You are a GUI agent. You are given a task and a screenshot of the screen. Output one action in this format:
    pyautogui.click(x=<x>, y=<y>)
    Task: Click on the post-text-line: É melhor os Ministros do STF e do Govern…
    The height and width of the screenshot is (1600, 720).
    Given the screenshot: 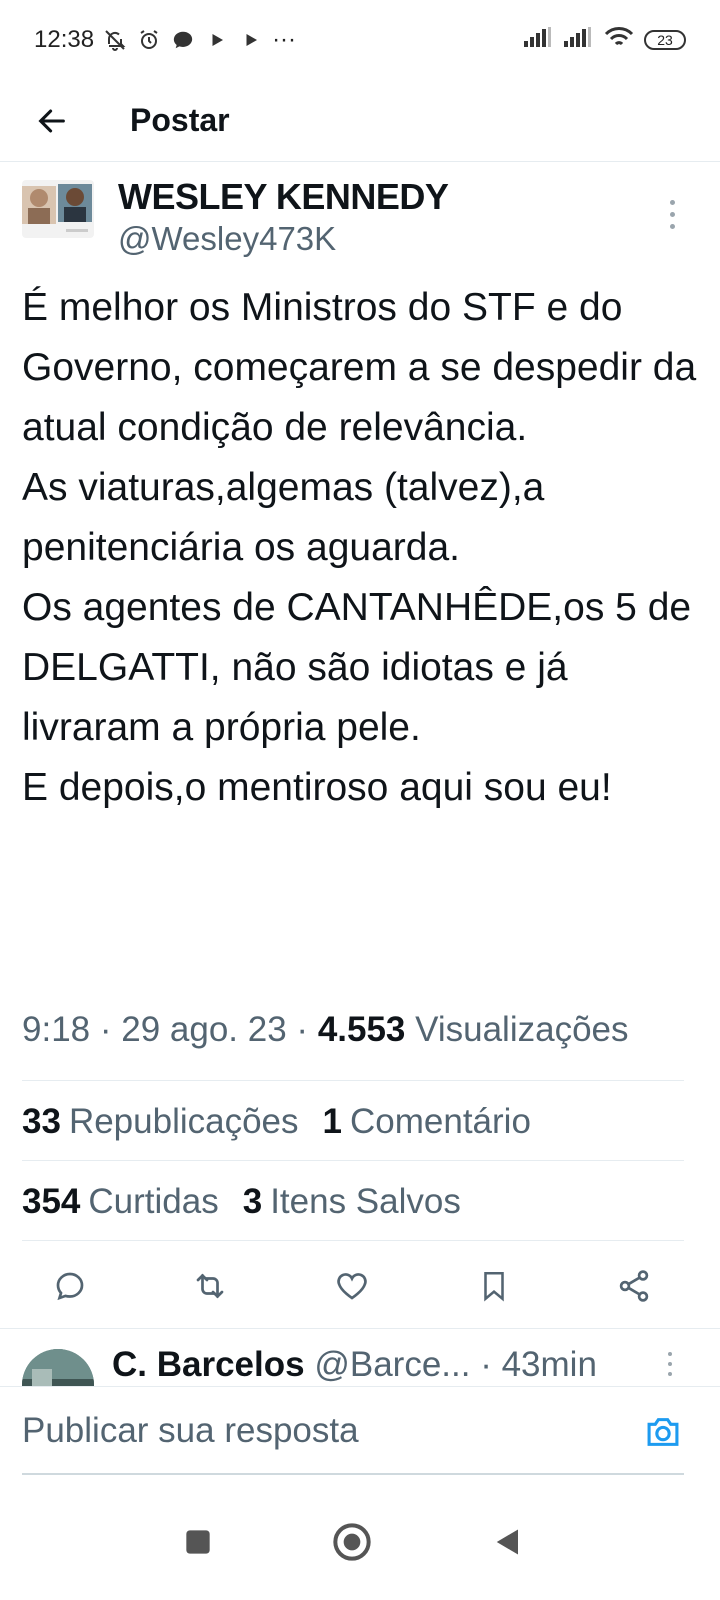 What is the action you would take?
    pyautogui.click(x=359, y=367)
    